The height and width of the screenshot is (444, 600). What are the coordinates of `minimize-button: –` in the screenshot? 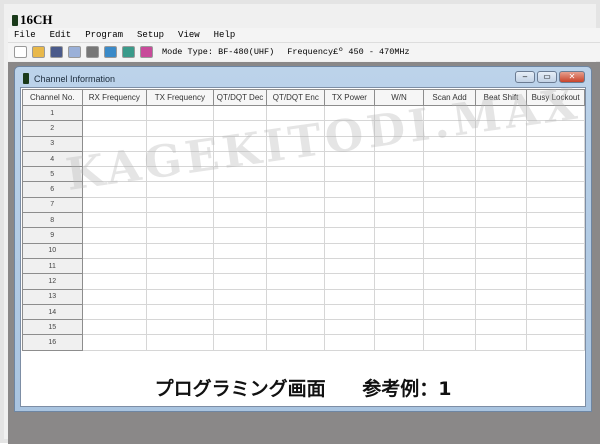 It's located at (525, 77).